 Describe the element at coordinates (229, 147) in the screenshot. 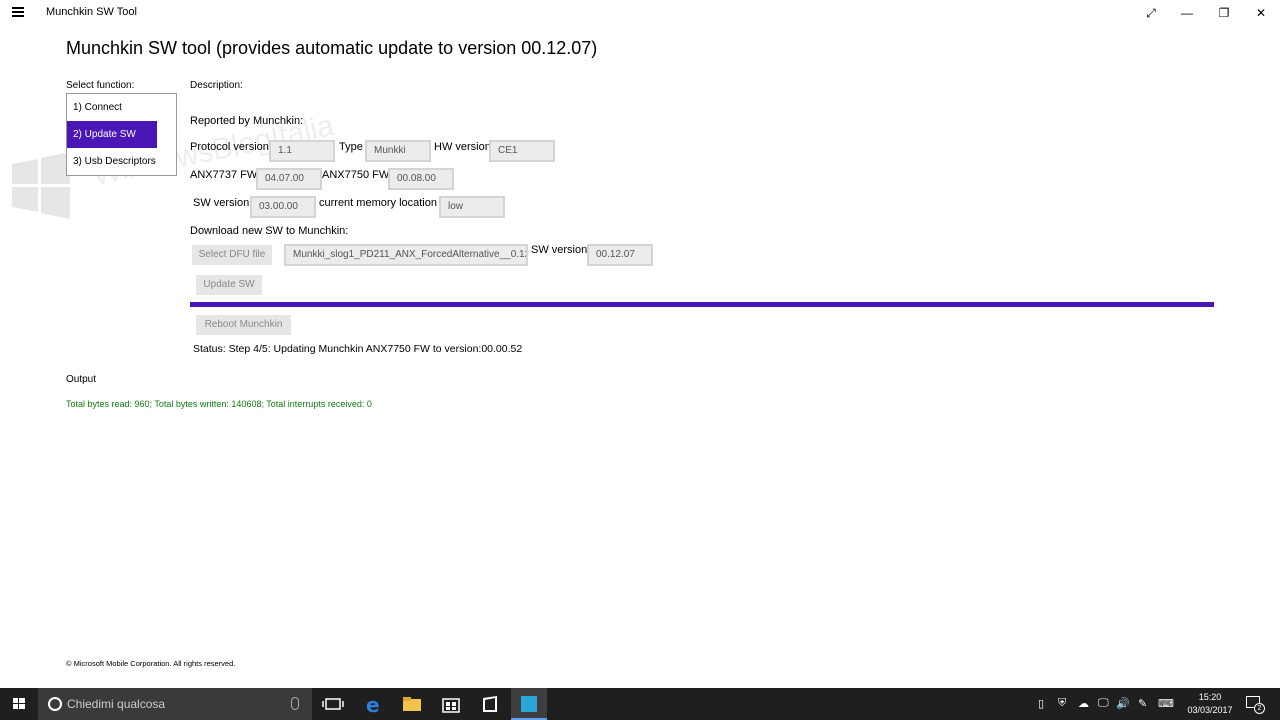

I see `protocol-version-label: Protocol version` at that location.